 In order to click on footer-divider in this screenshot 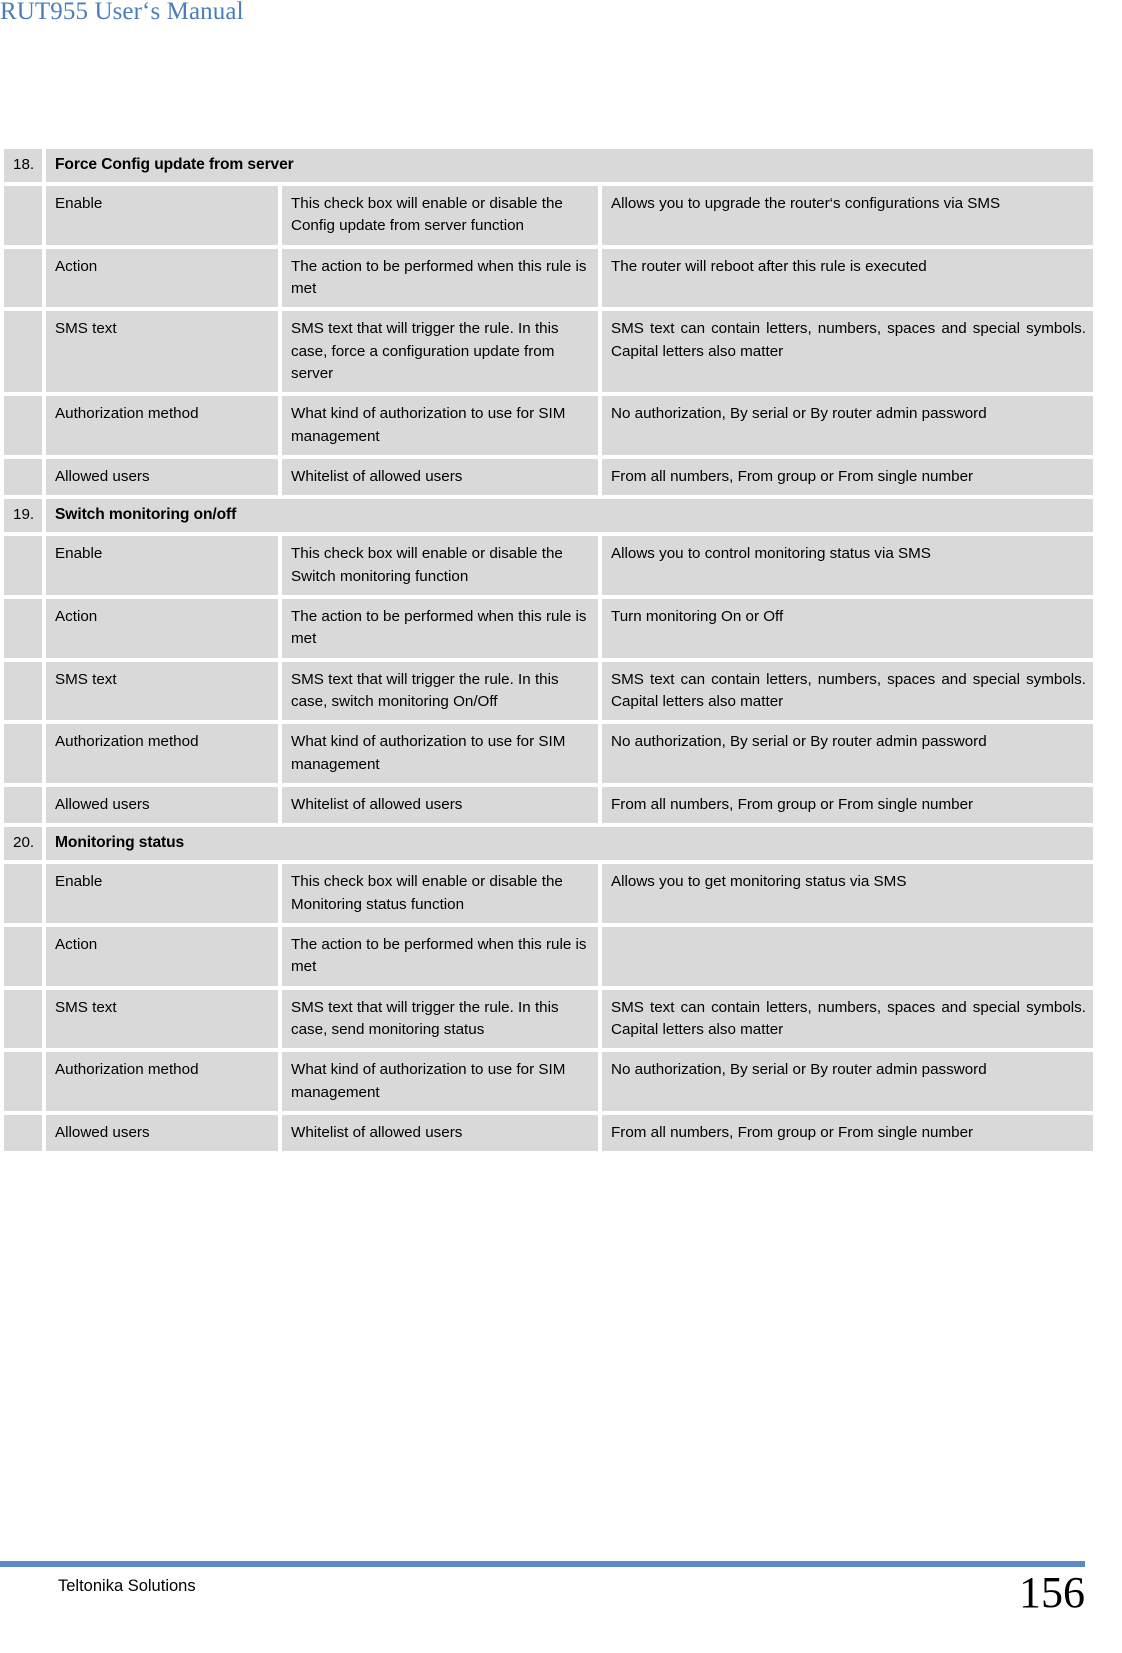, I will do `click(542, 1564)`.